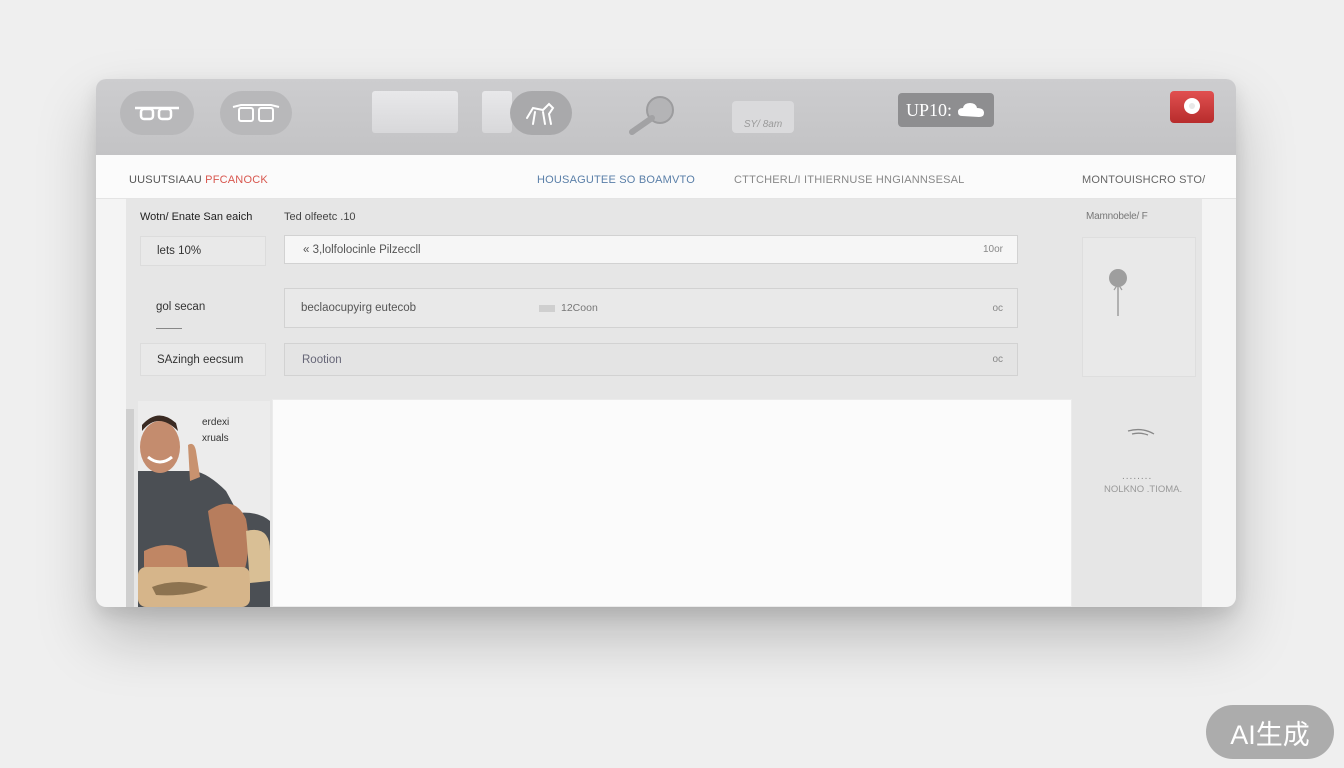  I want to click on photo-caption-1: erdexi, so click(216, 422).